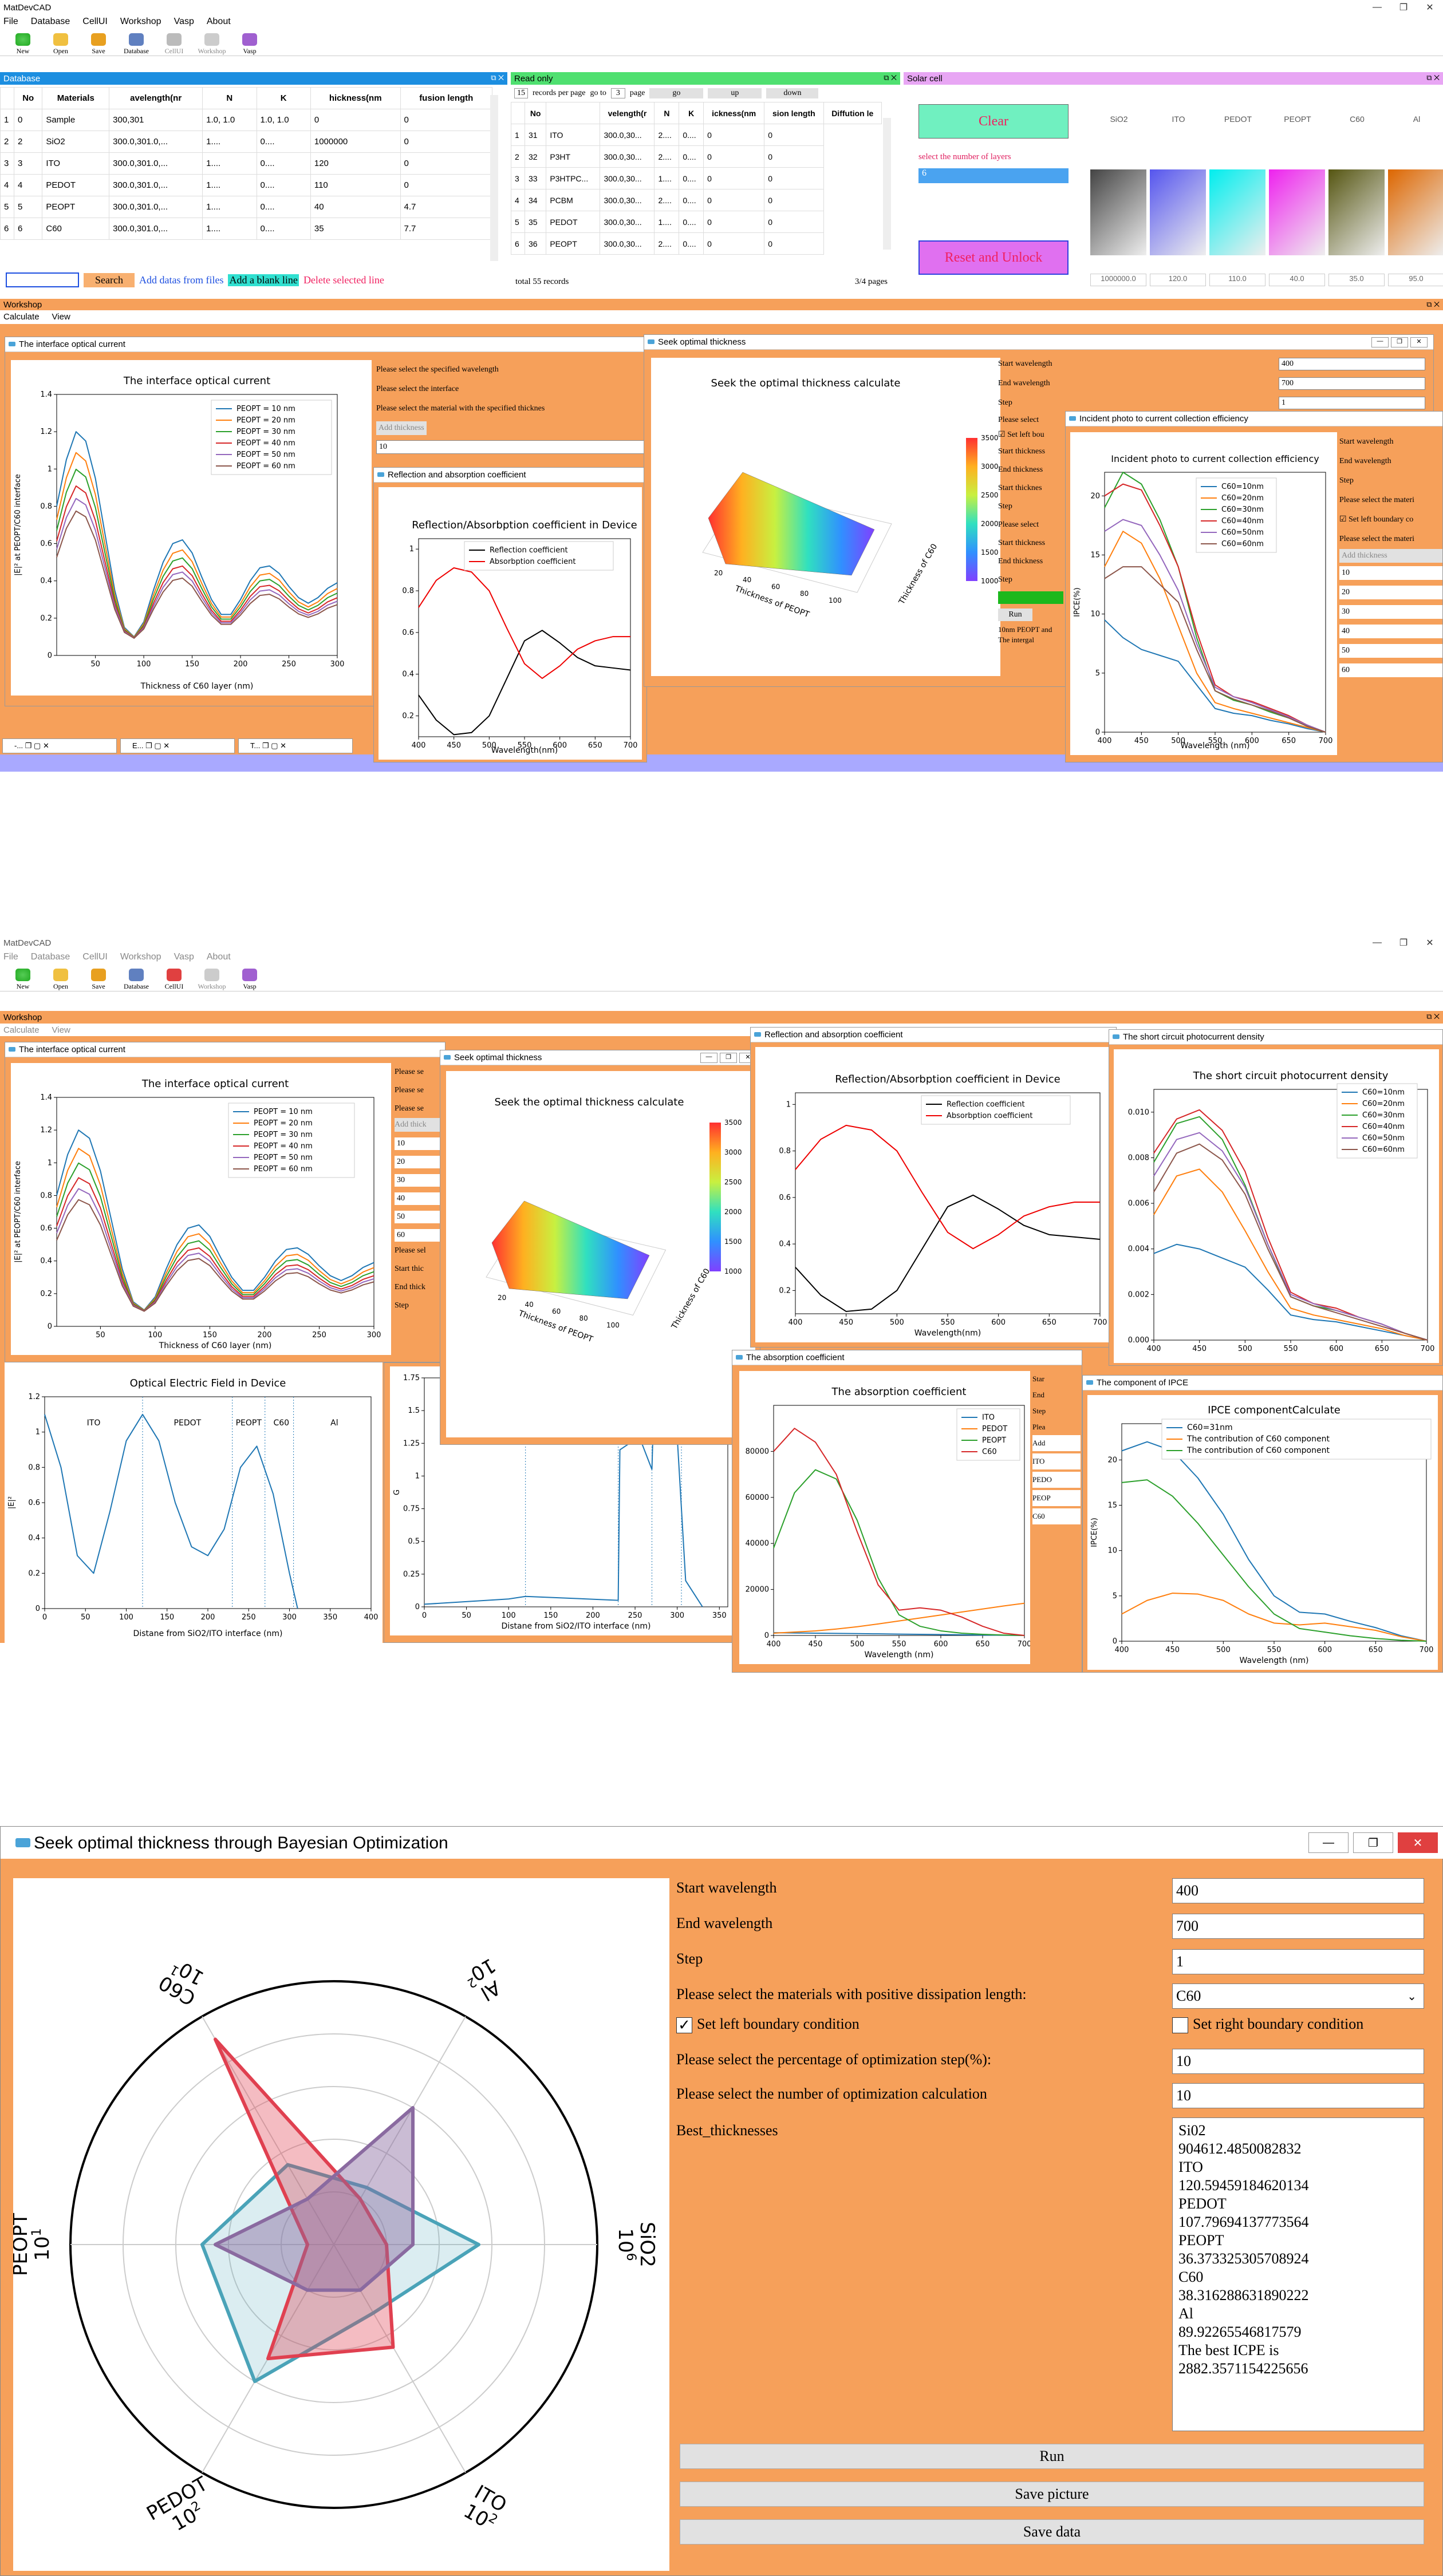 The height and width of the screenshot is (2576, 1443). Describe the element at coordinates (1298, 2061) in the screenshot. I see `percentage-input: 10` at that location.